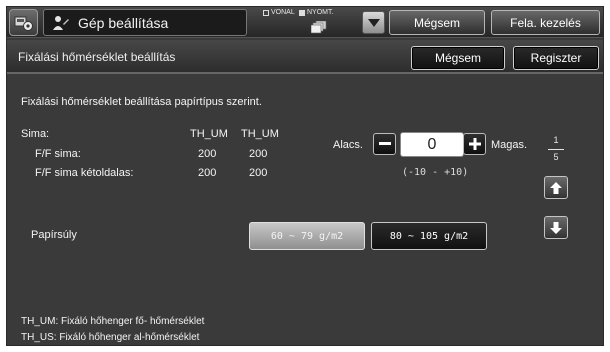 Image resolution: width=610 pixels, height=352 pixels. What do you see at coordinates (35, 134) in the screenshot?
I see `row-label: Sima:` at bounding box center [35, 134].